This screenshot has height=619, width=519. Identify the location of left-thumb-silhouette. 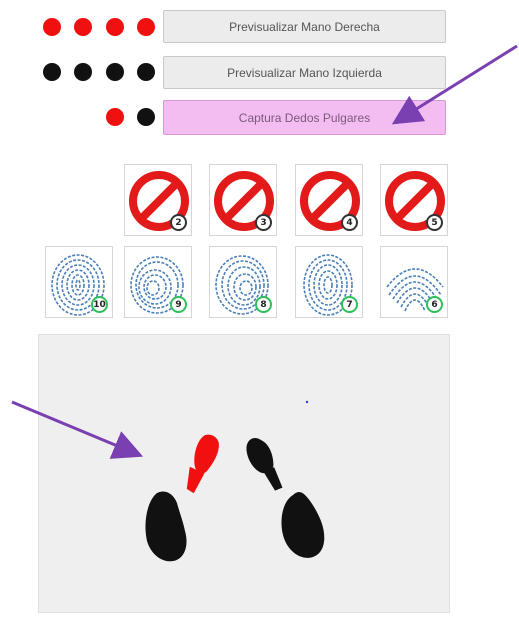
(202, 464).